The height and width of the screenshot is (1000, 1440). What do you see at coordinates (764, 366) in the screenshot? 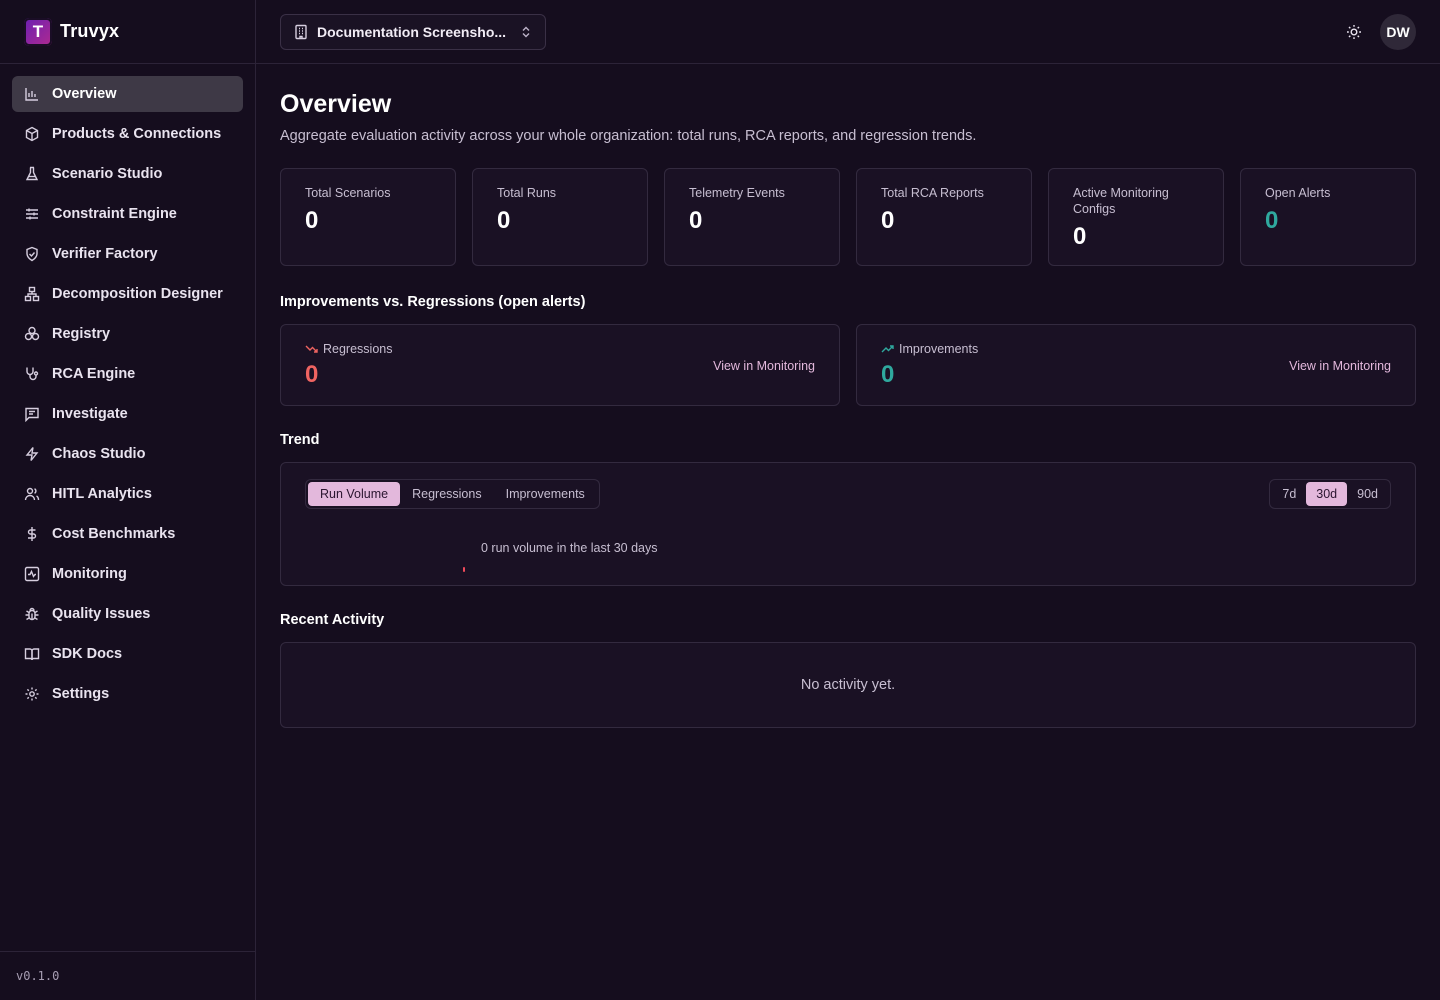
I see `regressions-view-in-monitoring-link: View in Monitoring` at bounding box center [764, 366].